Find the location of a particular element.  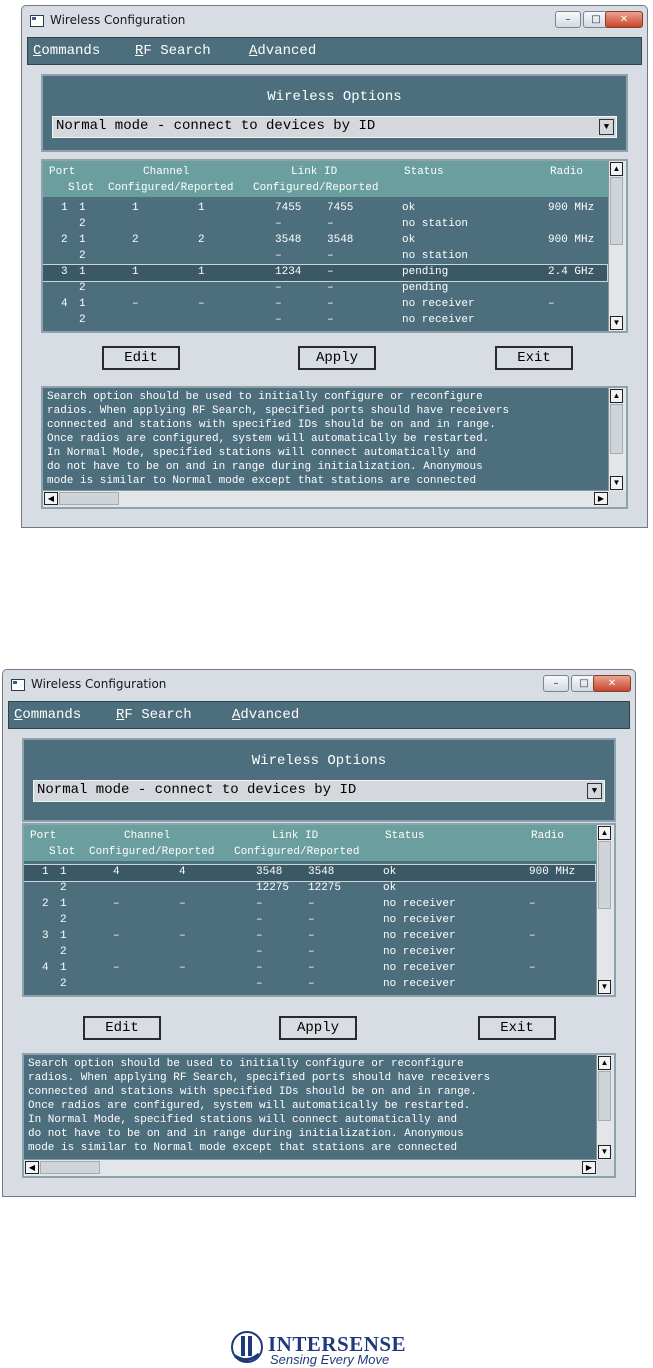

table-row: 2 1 – – – – no receiver – is located at coordinates (309, 905).